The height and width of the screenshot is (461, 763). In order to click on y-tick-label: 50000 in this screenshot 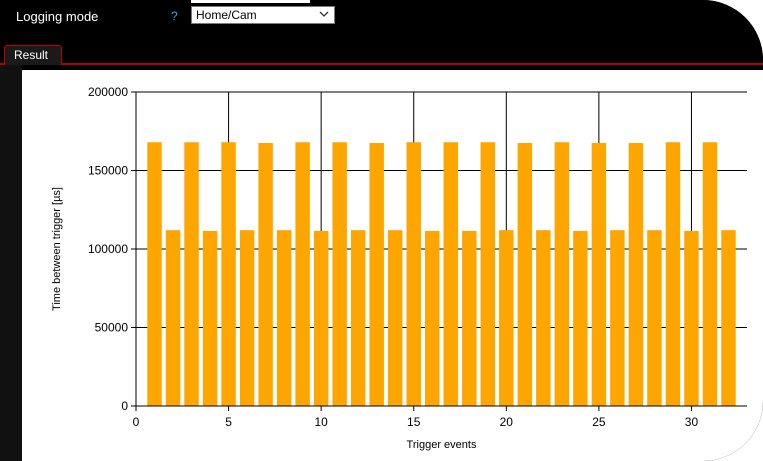, I will do `click(112, 328)`.